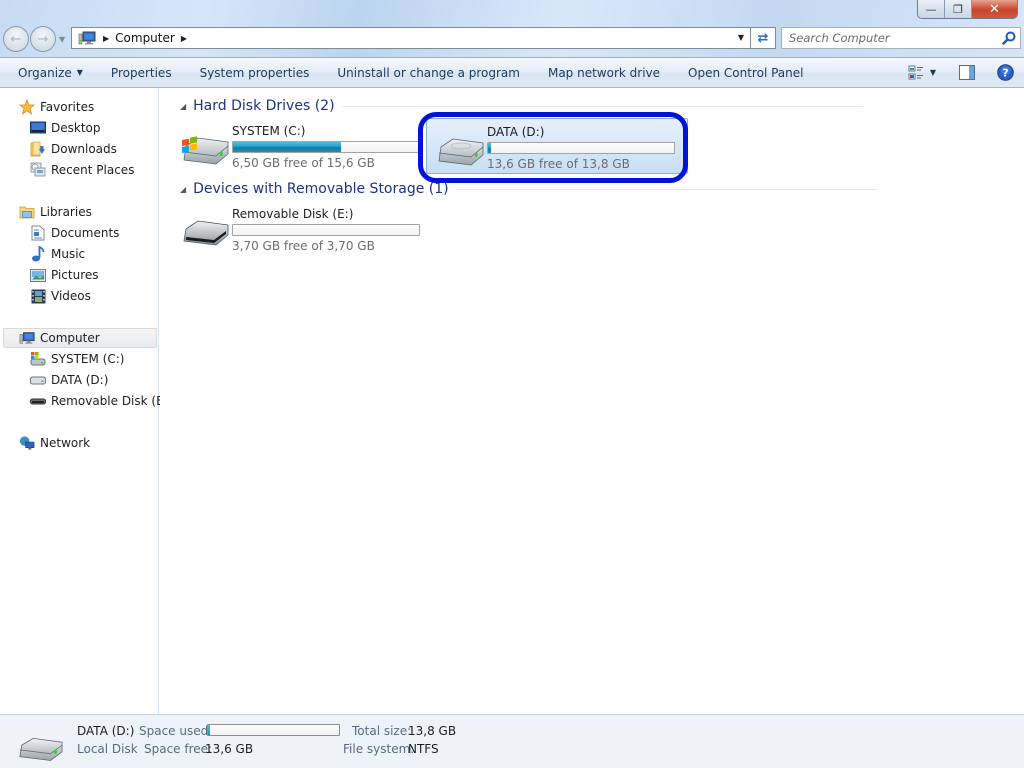  What do you see at coordinates (176, 731) in the screenshot?
I see `space-used-label: Space used:` at bounding box center [176, 731].